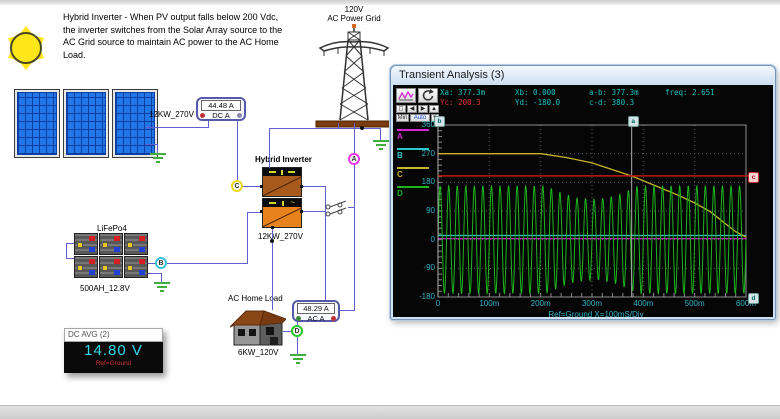 The width and height of the screenshot is (780, 419). Describe the element at coordinates (237, 186) in the screenshot. I see `probe-c: C` at that location.